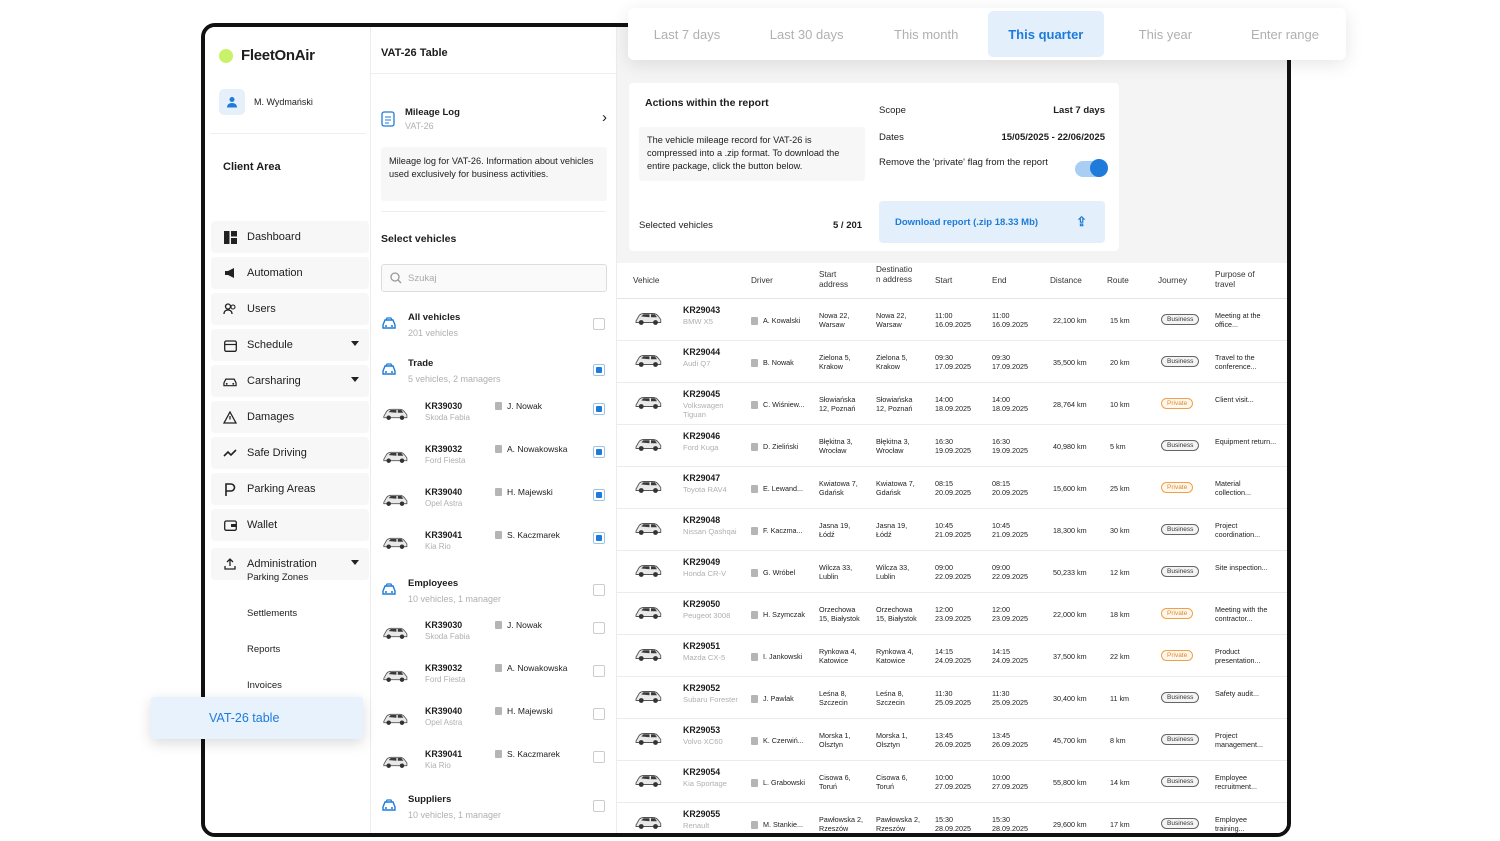 The width and height of the screenshot is (1500, 841). I want to click on private-flag-toggle, so click(1091, 168).